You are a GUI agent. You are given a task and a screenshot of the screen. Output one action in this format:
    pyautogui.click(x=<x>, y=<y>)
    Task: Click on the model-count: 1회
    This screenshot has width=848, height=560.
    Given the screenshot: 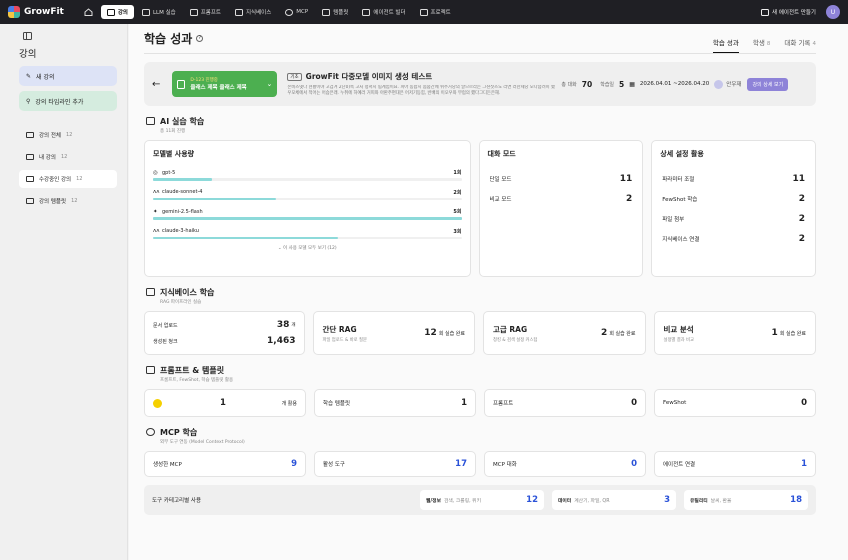 What is the action you would take?
    pyautogui.click(x=457, y=173)
    